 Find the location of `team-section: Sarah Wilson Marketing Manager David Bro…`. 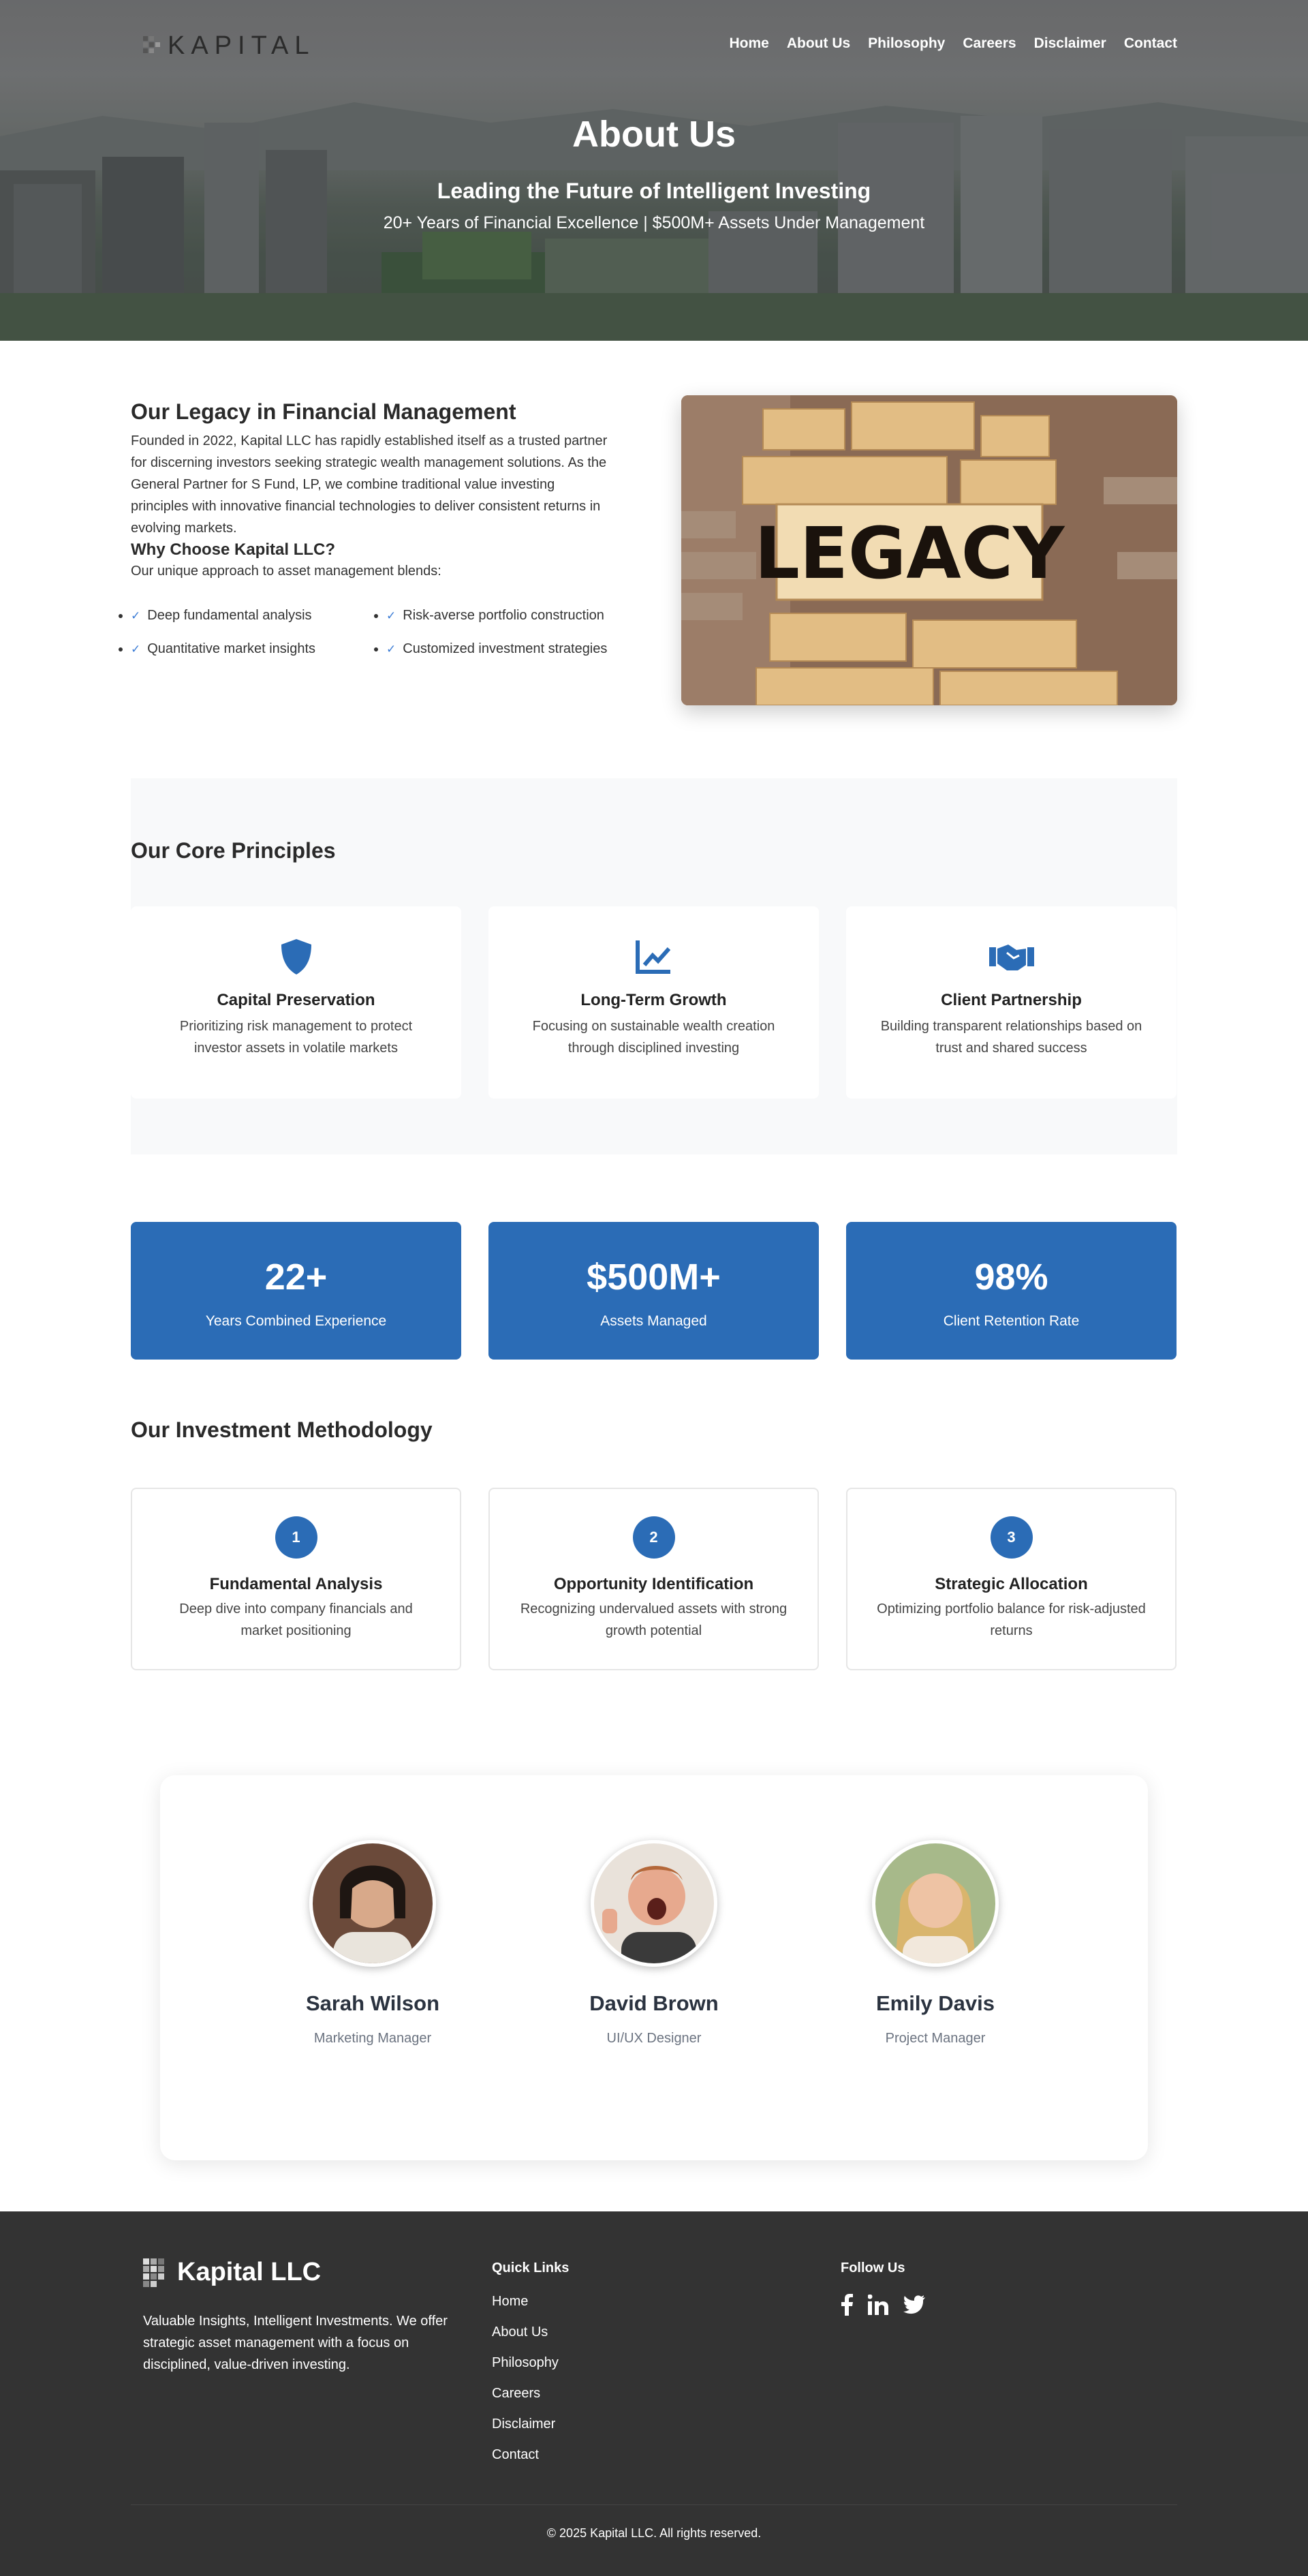

team-section: Sarah Wilson Marketing Manager David Bro… is located at coordinates (654, 1967).